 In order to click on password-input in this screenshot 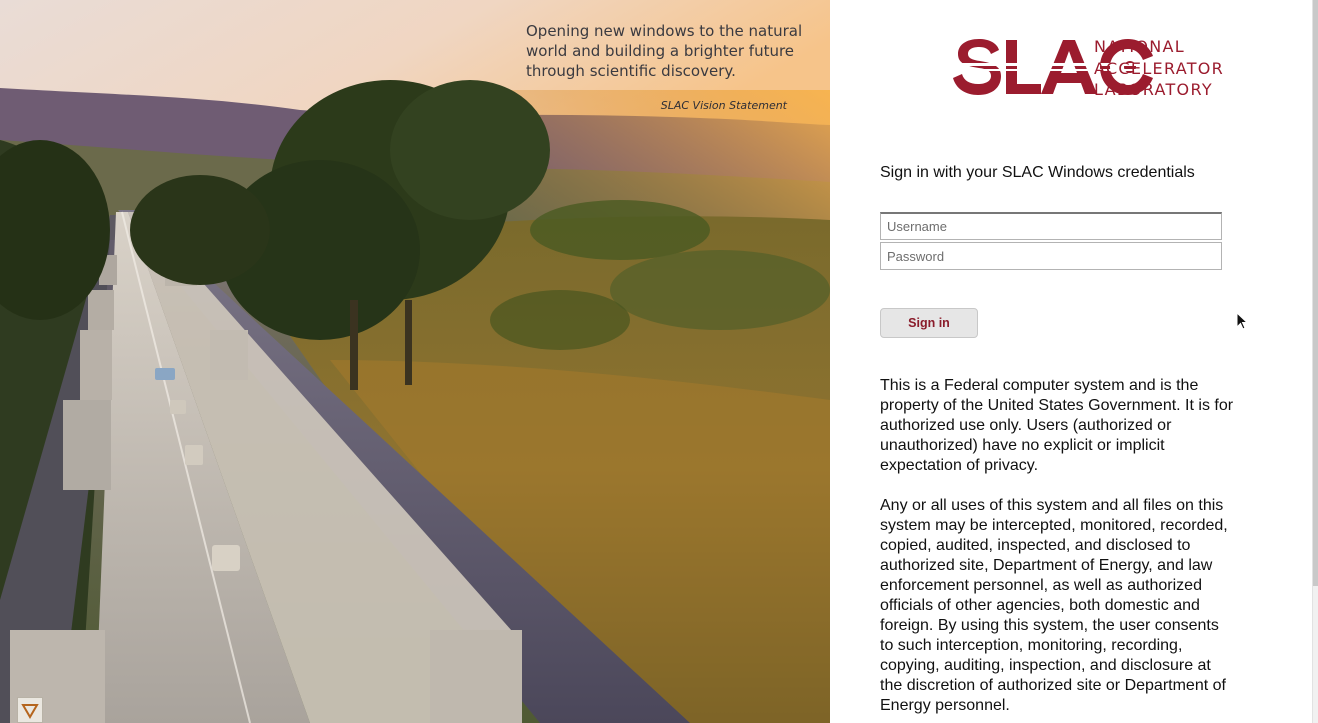, I will do `click(1051, 256)`.